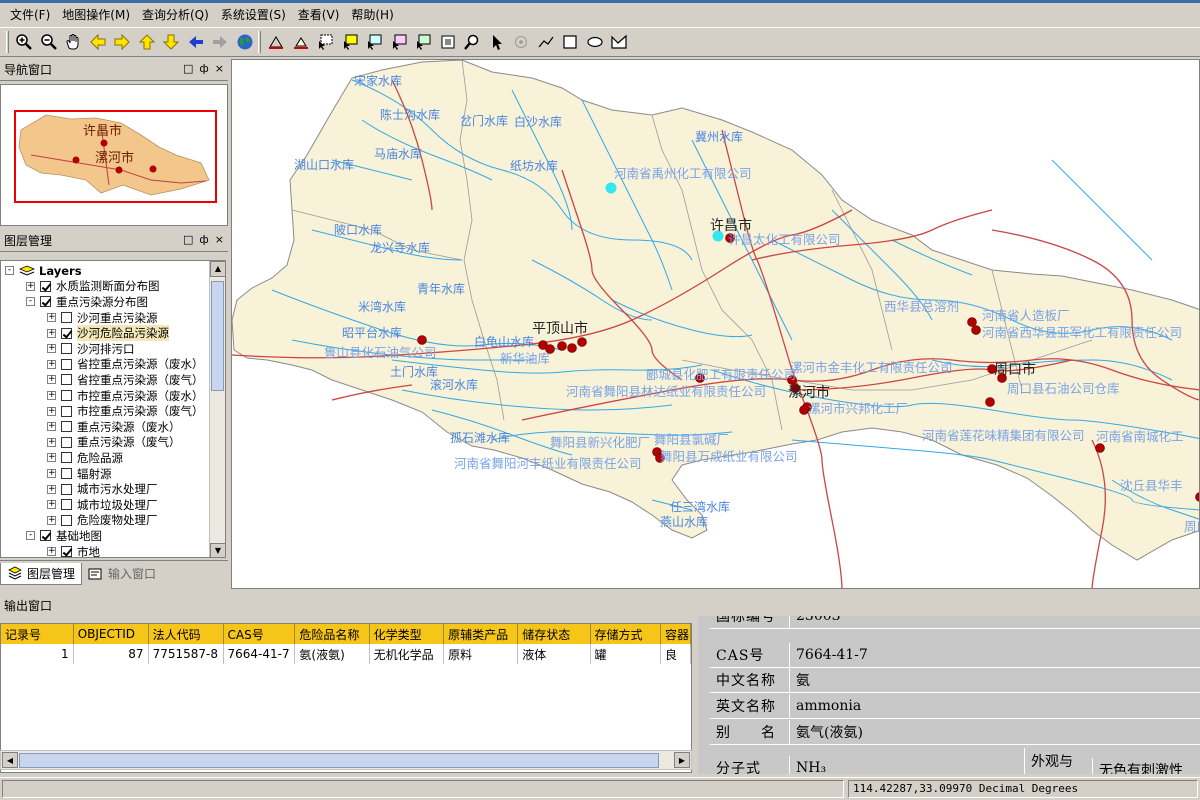  I want to click on point-icon, so click(521, 42).